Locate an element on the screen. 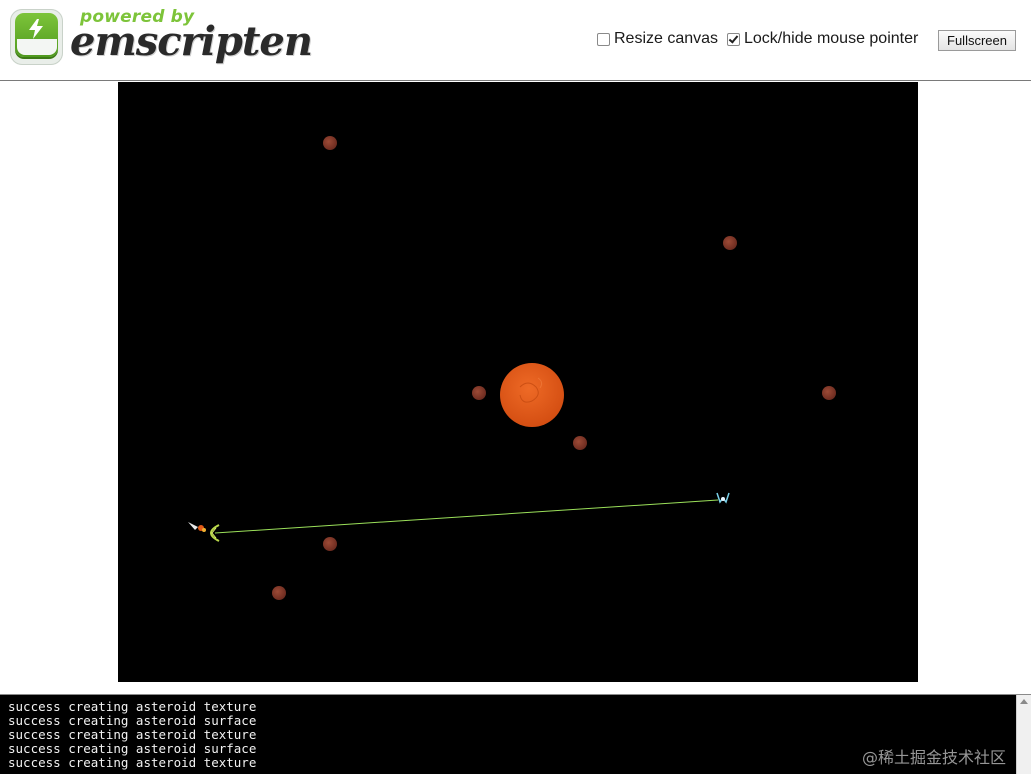  fullscreen-button: Fullscreen is located at coordinates (977, 40).